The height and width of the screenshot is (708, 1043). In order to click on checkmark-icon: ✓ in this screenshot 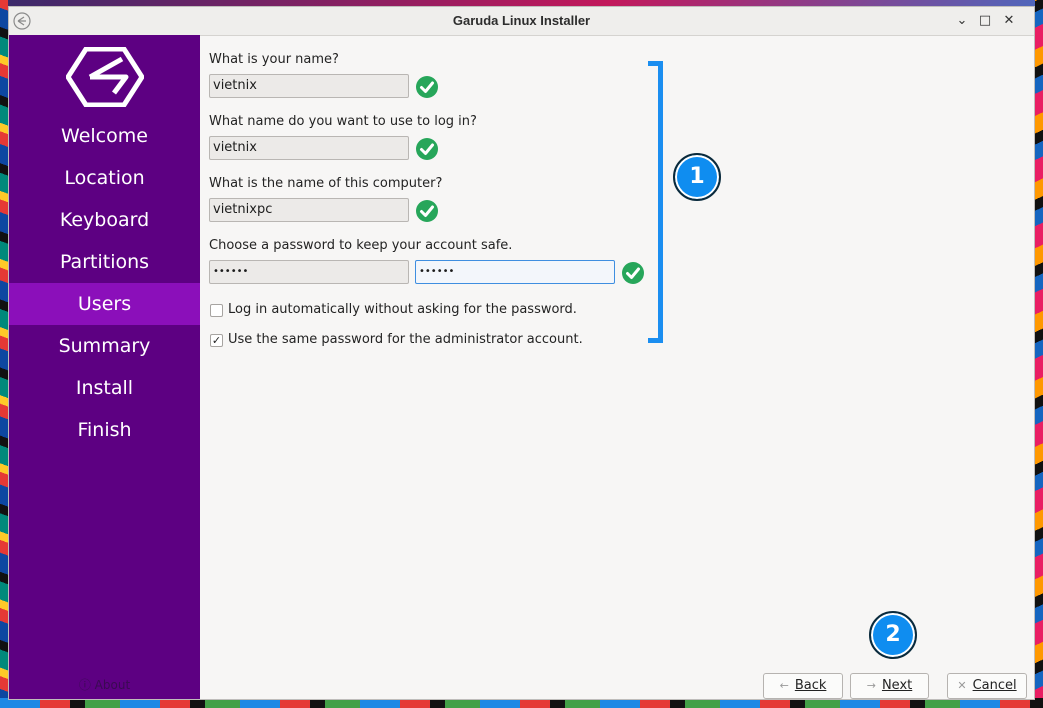, I will do `click(216, 340)`.